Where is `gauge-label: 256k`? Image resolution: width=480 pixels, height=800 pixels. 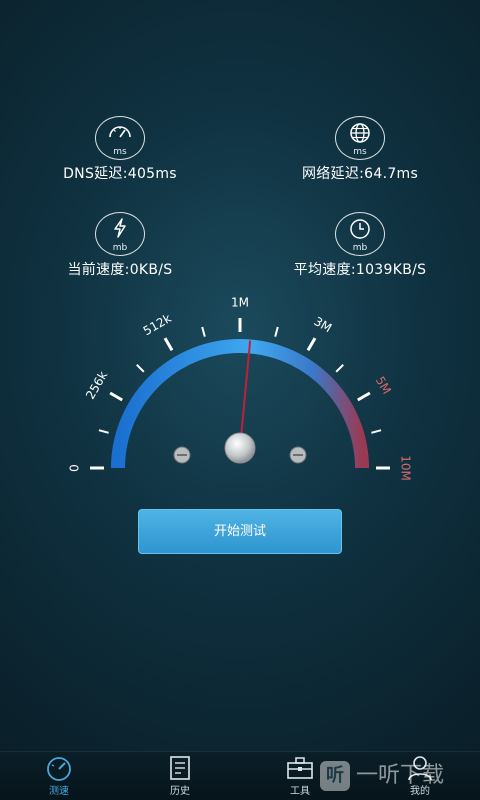
gauge-label: 256k is located at coordinates (96, 385).